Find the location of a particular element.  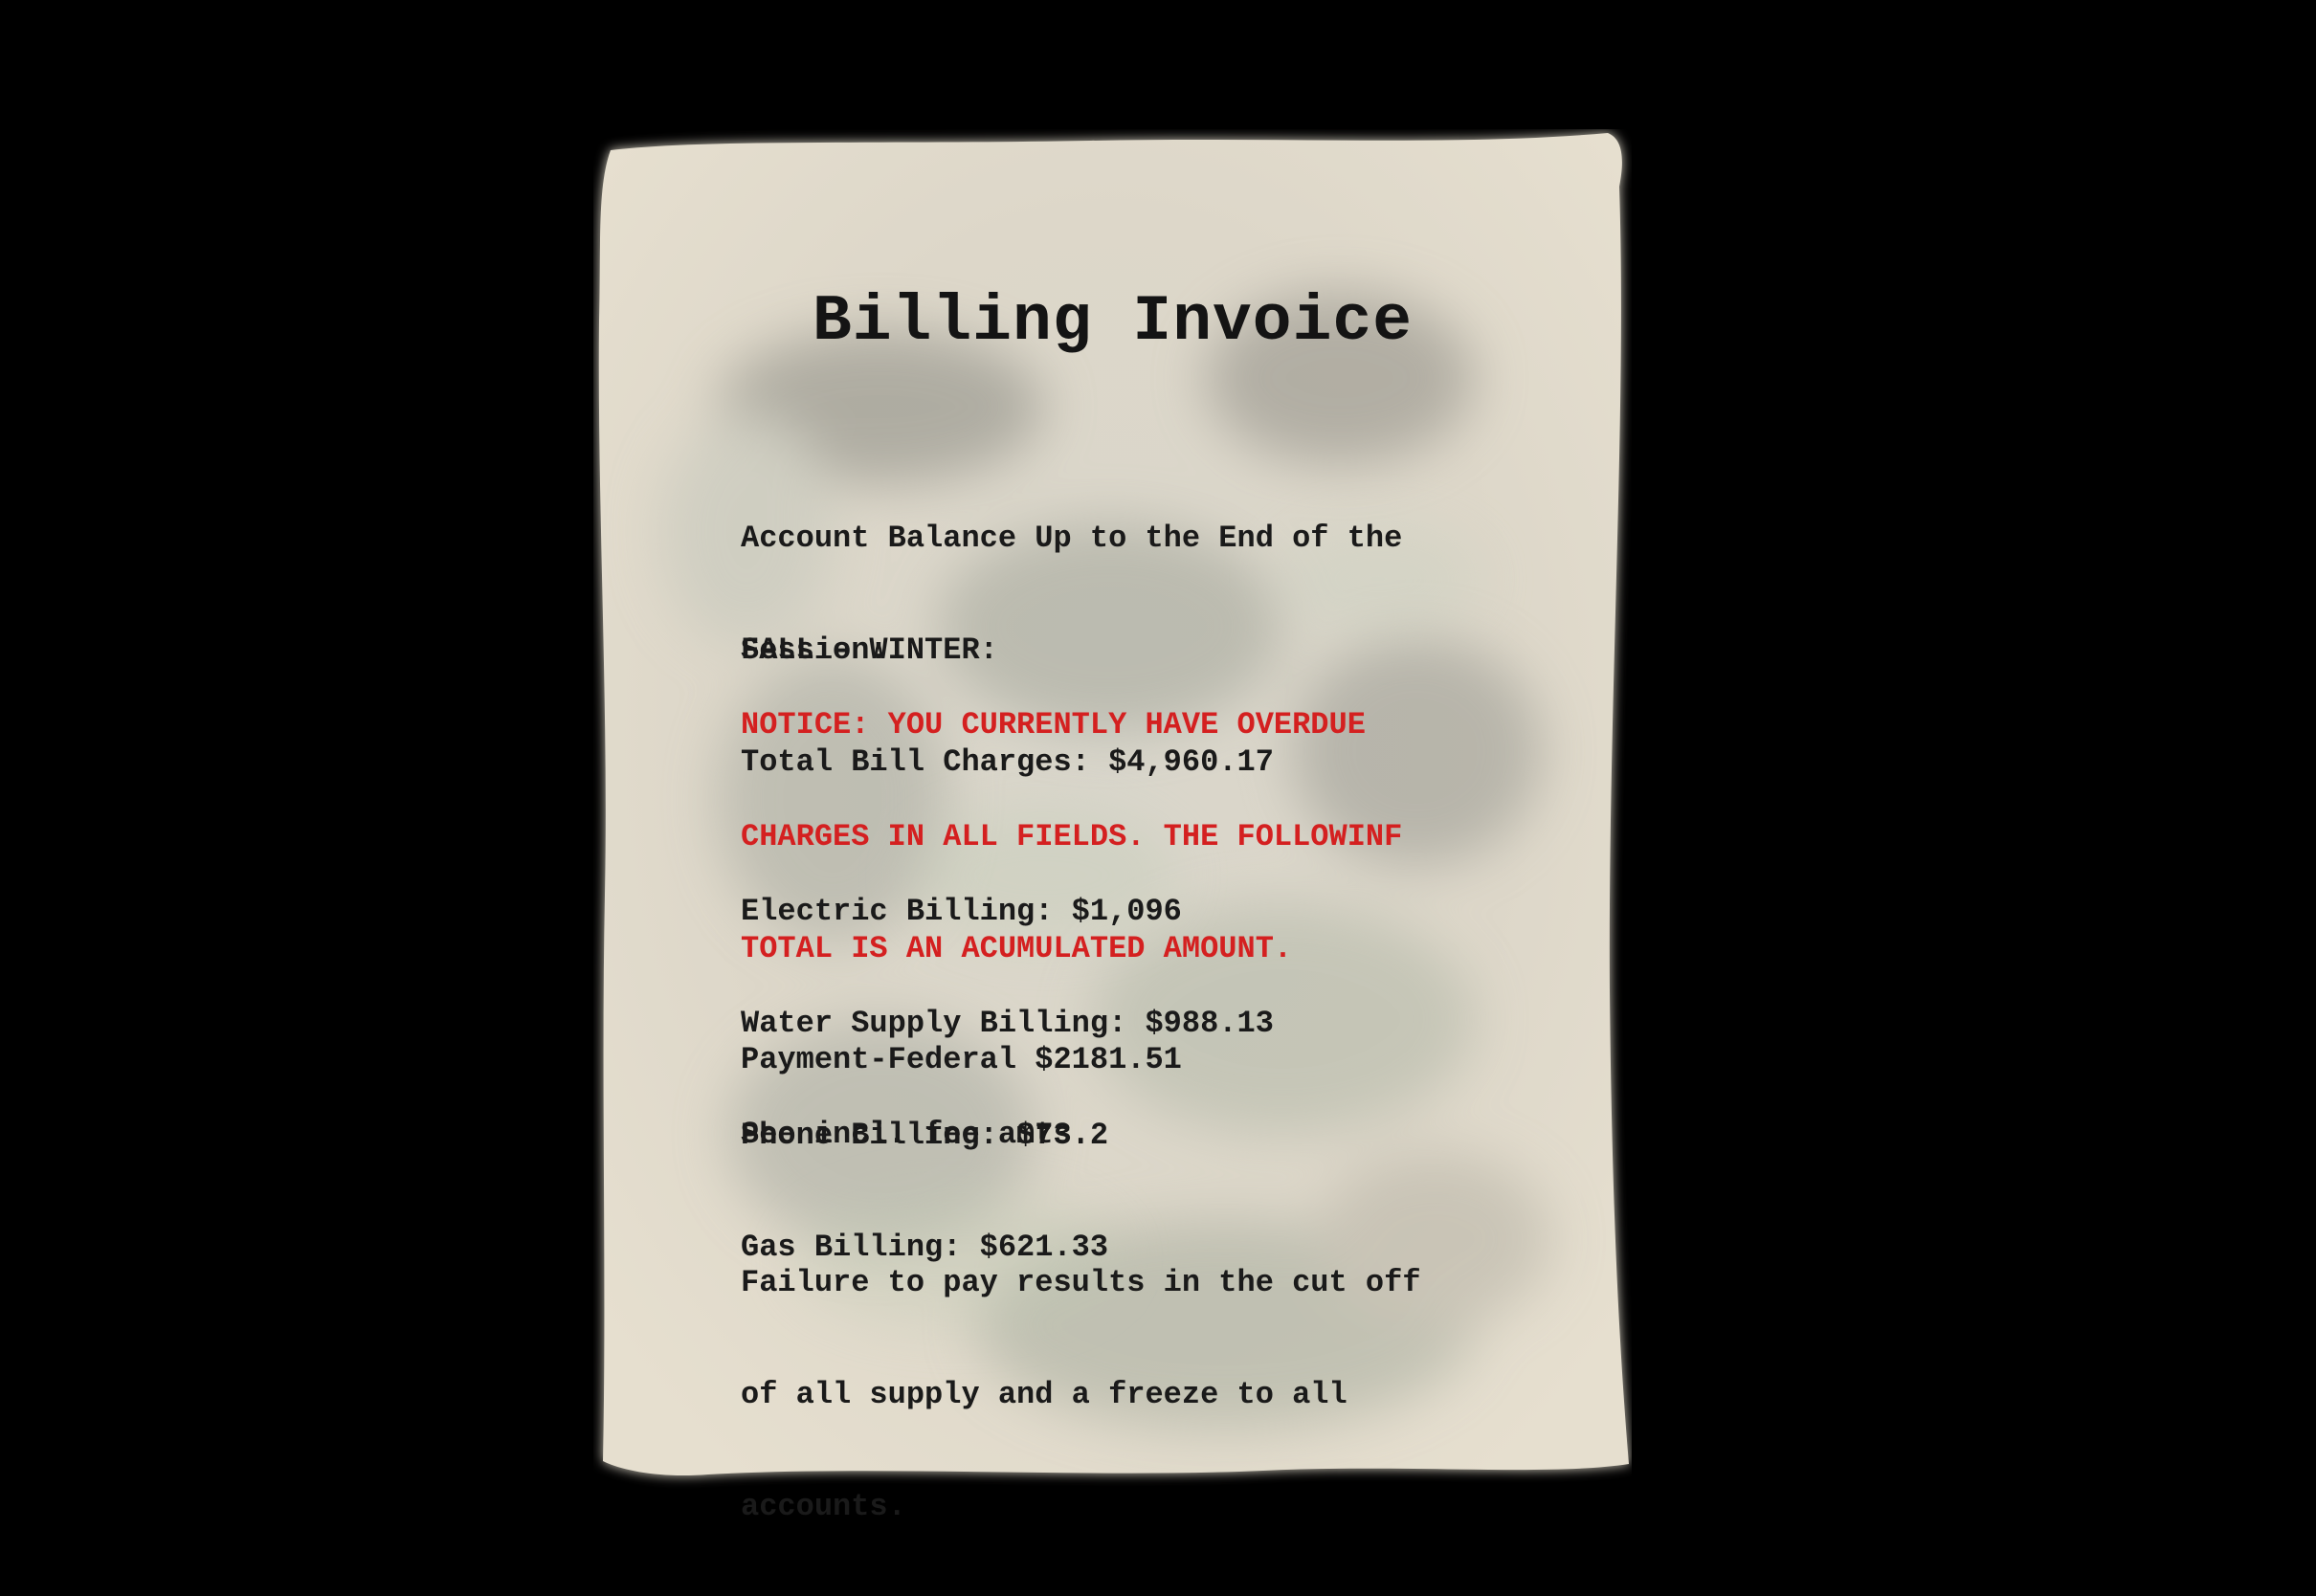

payment-line: Payment-Federal $2181.51 is located at coordinates (962, 1060).